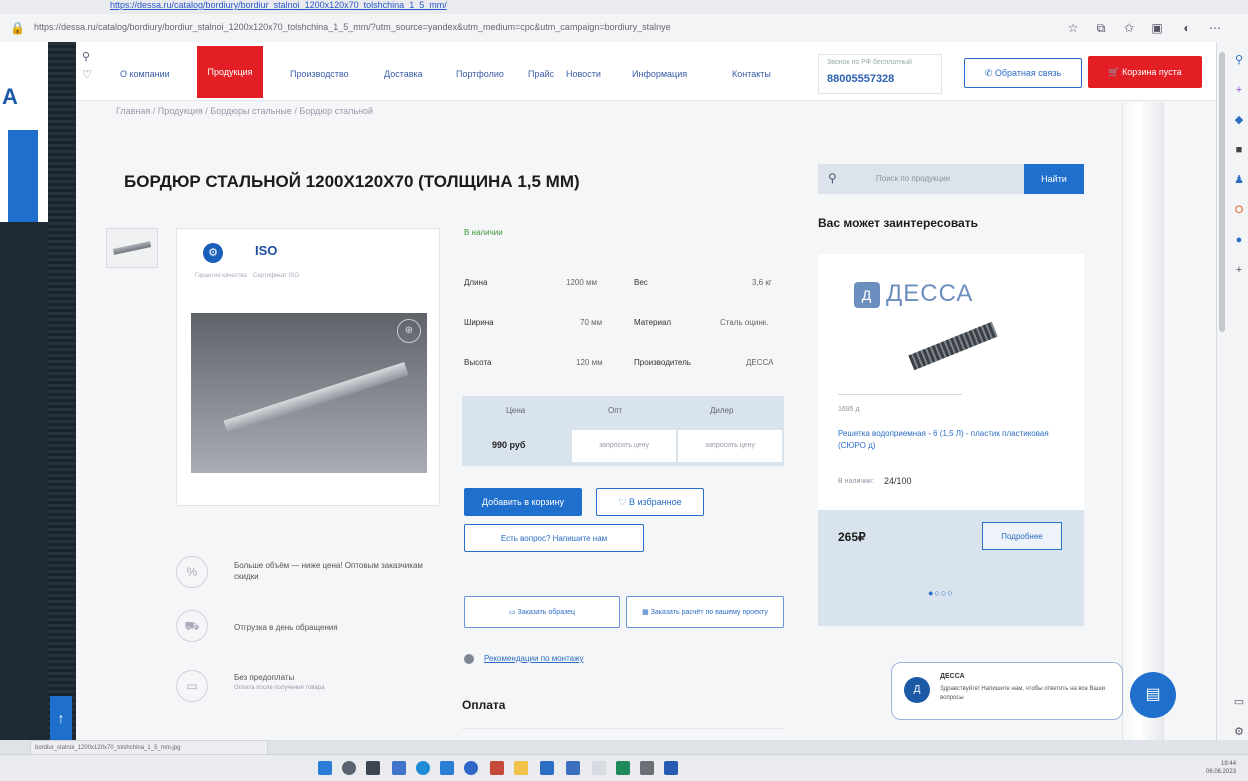 The width and height of the screenshot is (1248, 781). I want to click on sidebar-blue-tab, so click(23, 176).